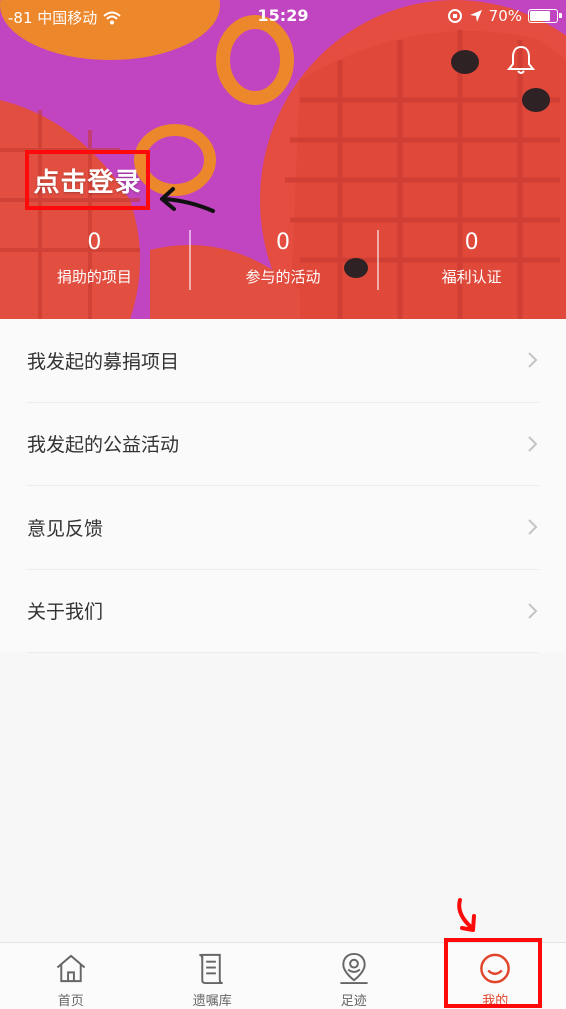  Describe the element at coordinates (211, 969) in the screenshot. I see `scroll-icon` at that location.